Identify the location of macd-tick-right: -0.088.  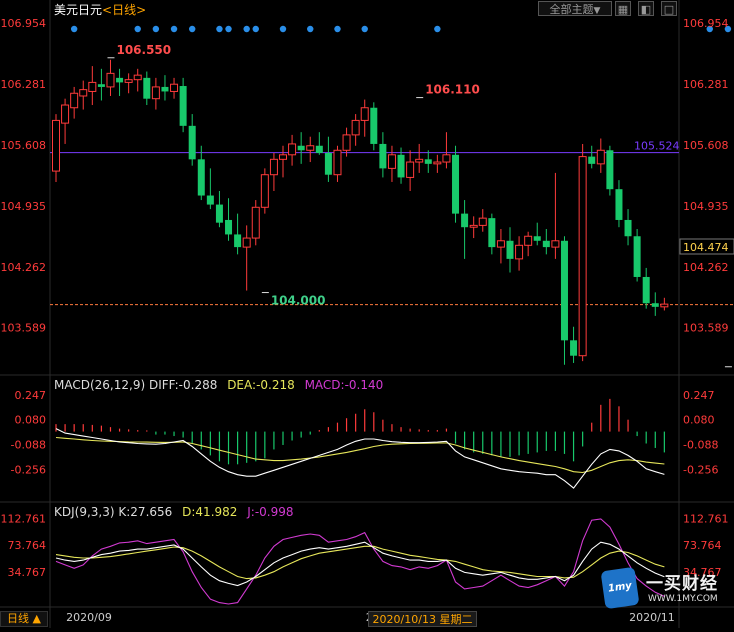
(700, 445).